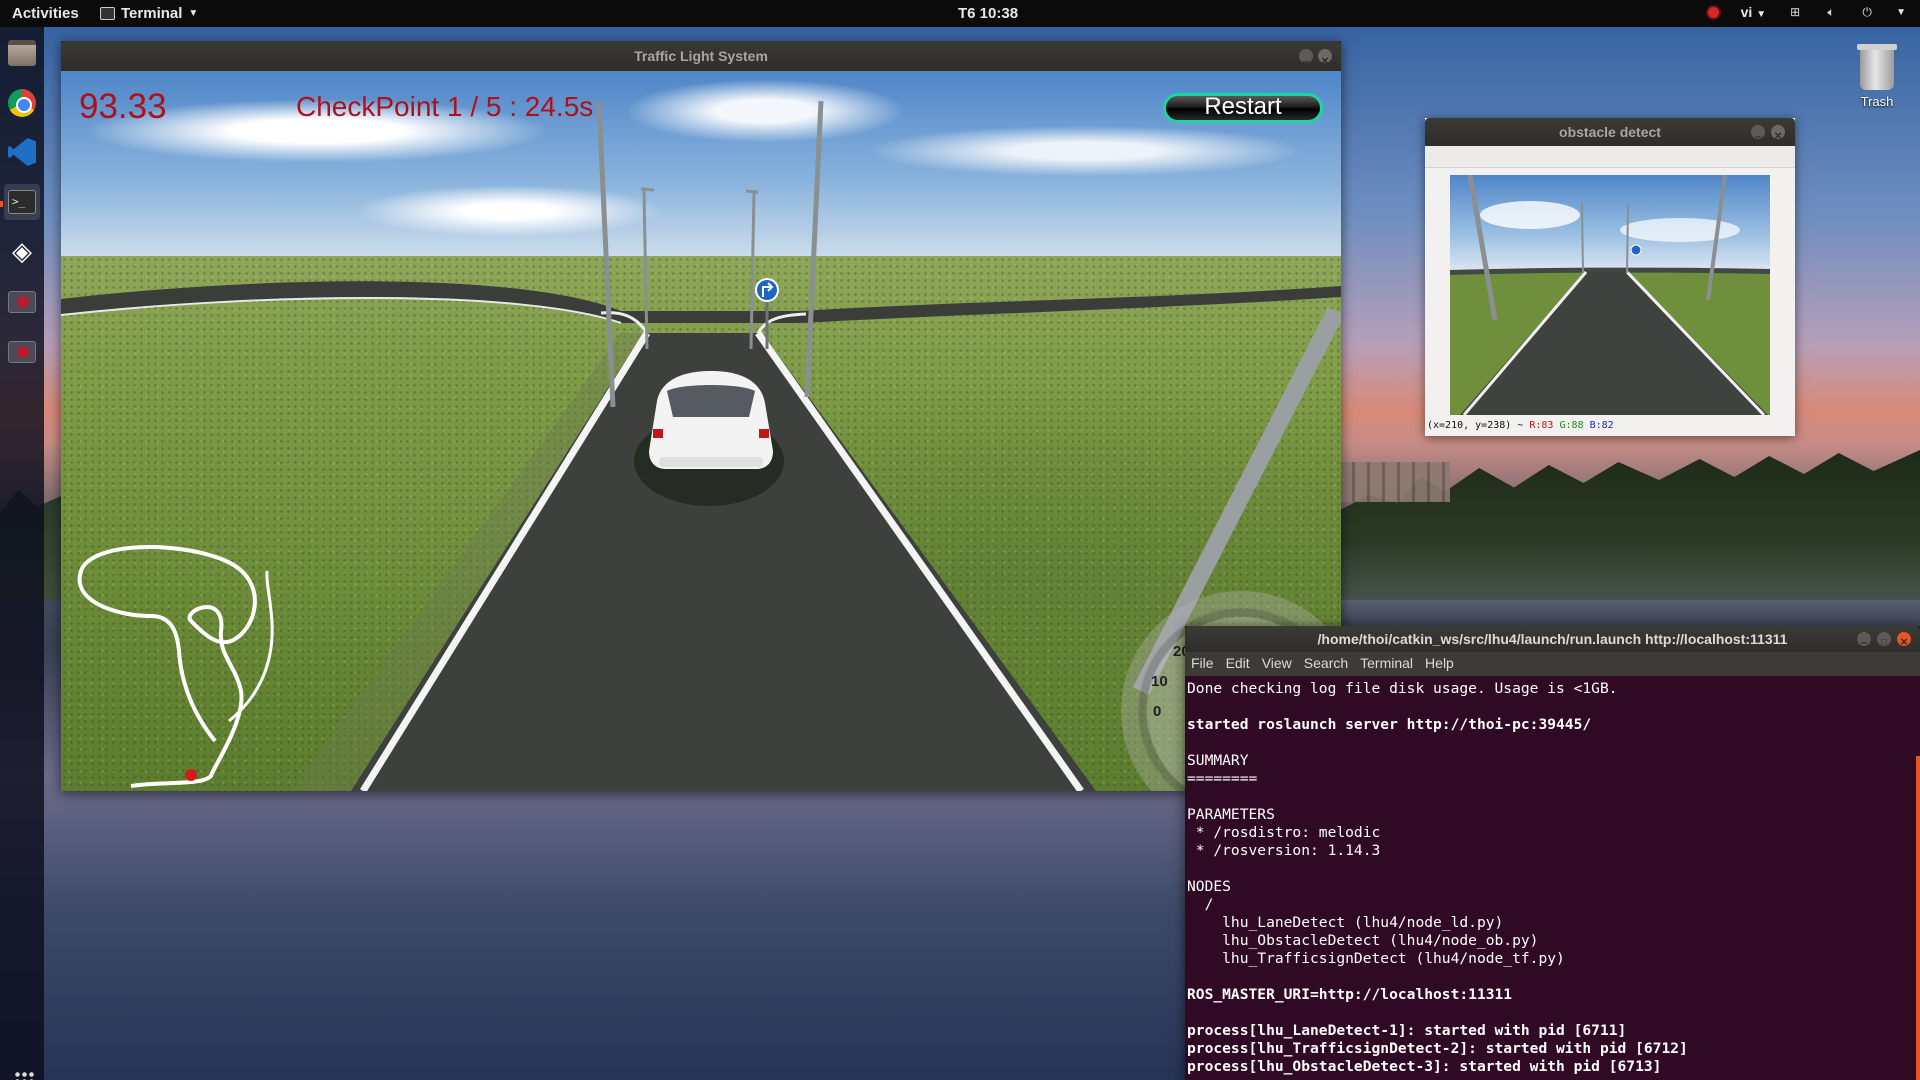  I want to click on obstacle-window-titlebar: obstacle detect, so click(1610, 134).